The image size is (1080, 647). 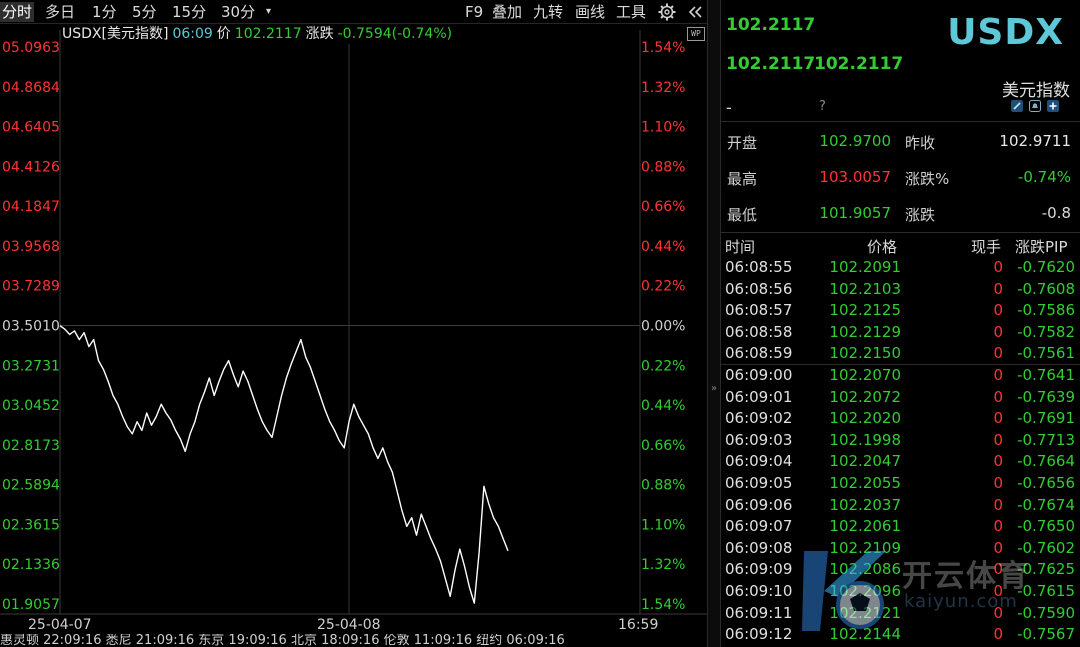 I want to click on low-value: 101.9057, so click(x=855, y=213).